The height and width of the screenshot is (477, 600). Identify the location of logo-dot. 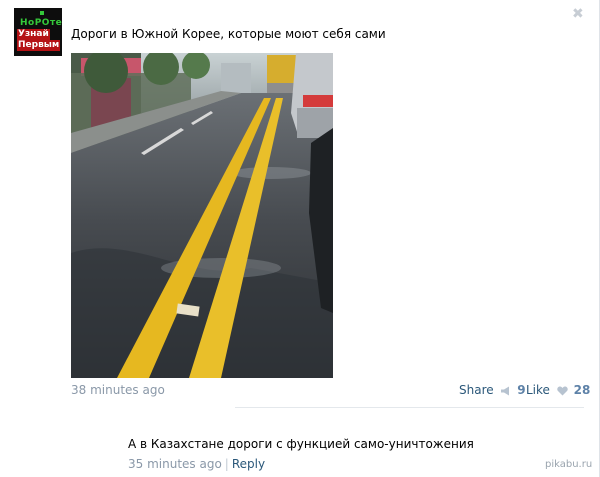
(42, 13).